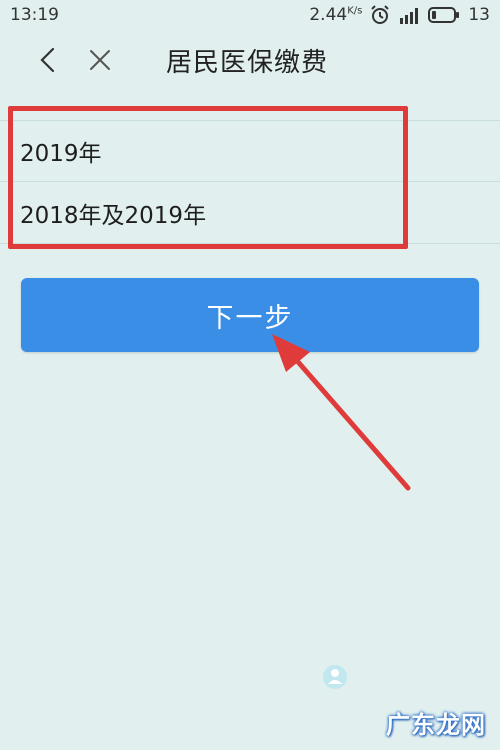 The width and height of the screenshot is (500, 750). What do you see at coordinates (479, 15) in the screenshot?
I see `battery-level: 13` at bounding box center [479, 15].